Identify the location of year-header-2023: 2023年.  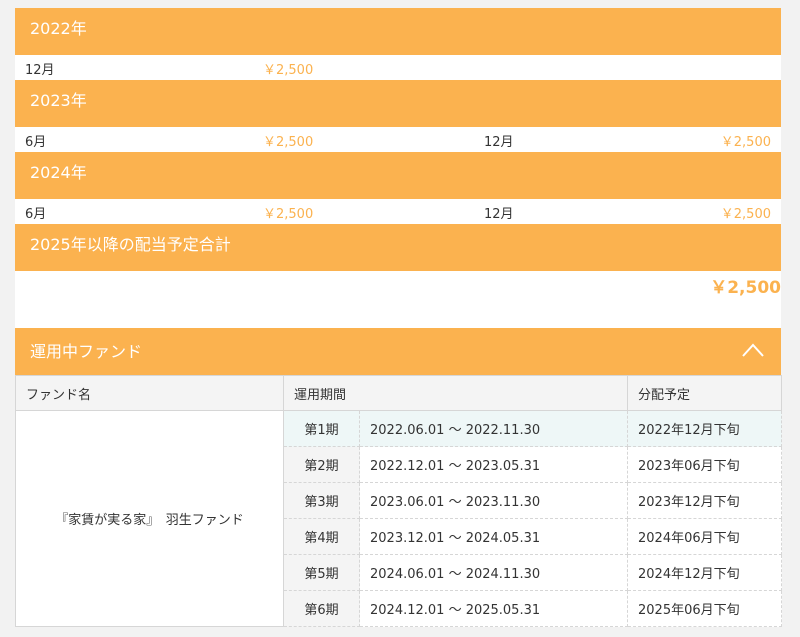
(398, 103).